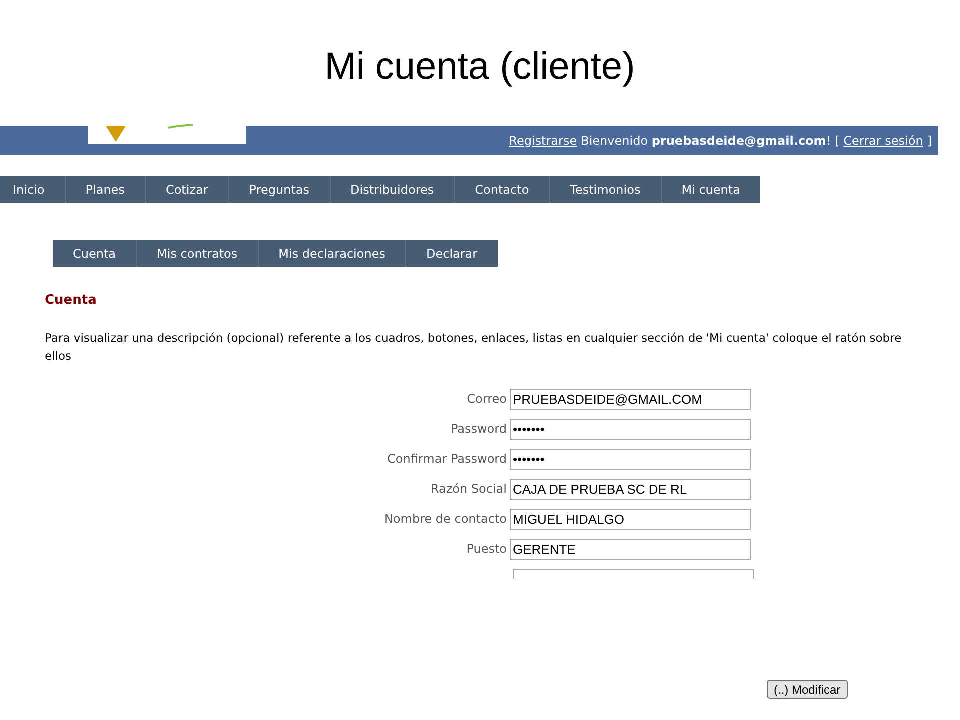 This screenshot has height=720, width=960. I want to click on nav-tab: Preguntas, so click(279, 189).